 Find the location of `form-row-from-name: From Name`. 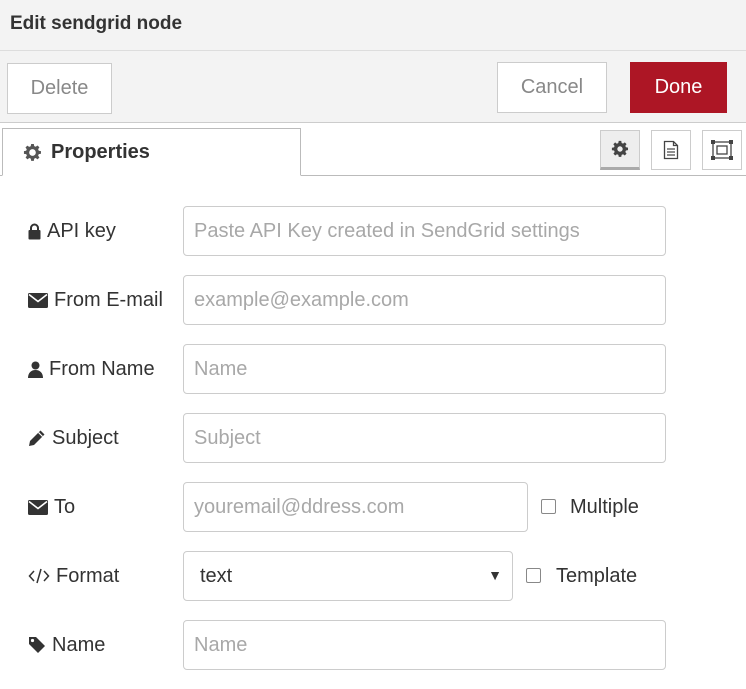

form-row-from-name: From Name is located at coordinates (373, 369).